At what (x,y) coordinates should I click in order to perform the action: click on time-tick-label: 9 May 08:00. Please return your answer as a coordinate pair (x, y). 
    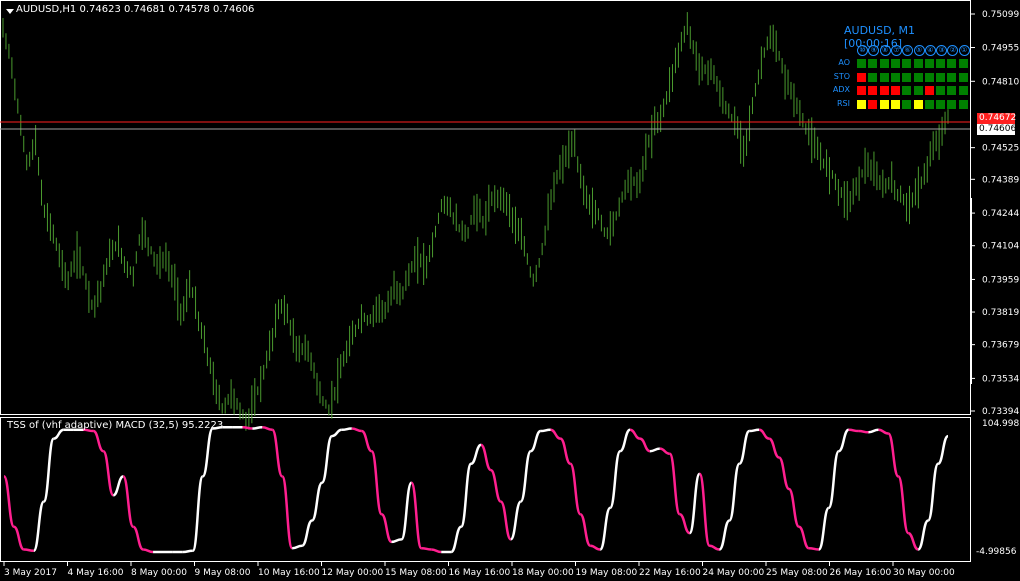
    Looking at the image, I should click on (223, 573).